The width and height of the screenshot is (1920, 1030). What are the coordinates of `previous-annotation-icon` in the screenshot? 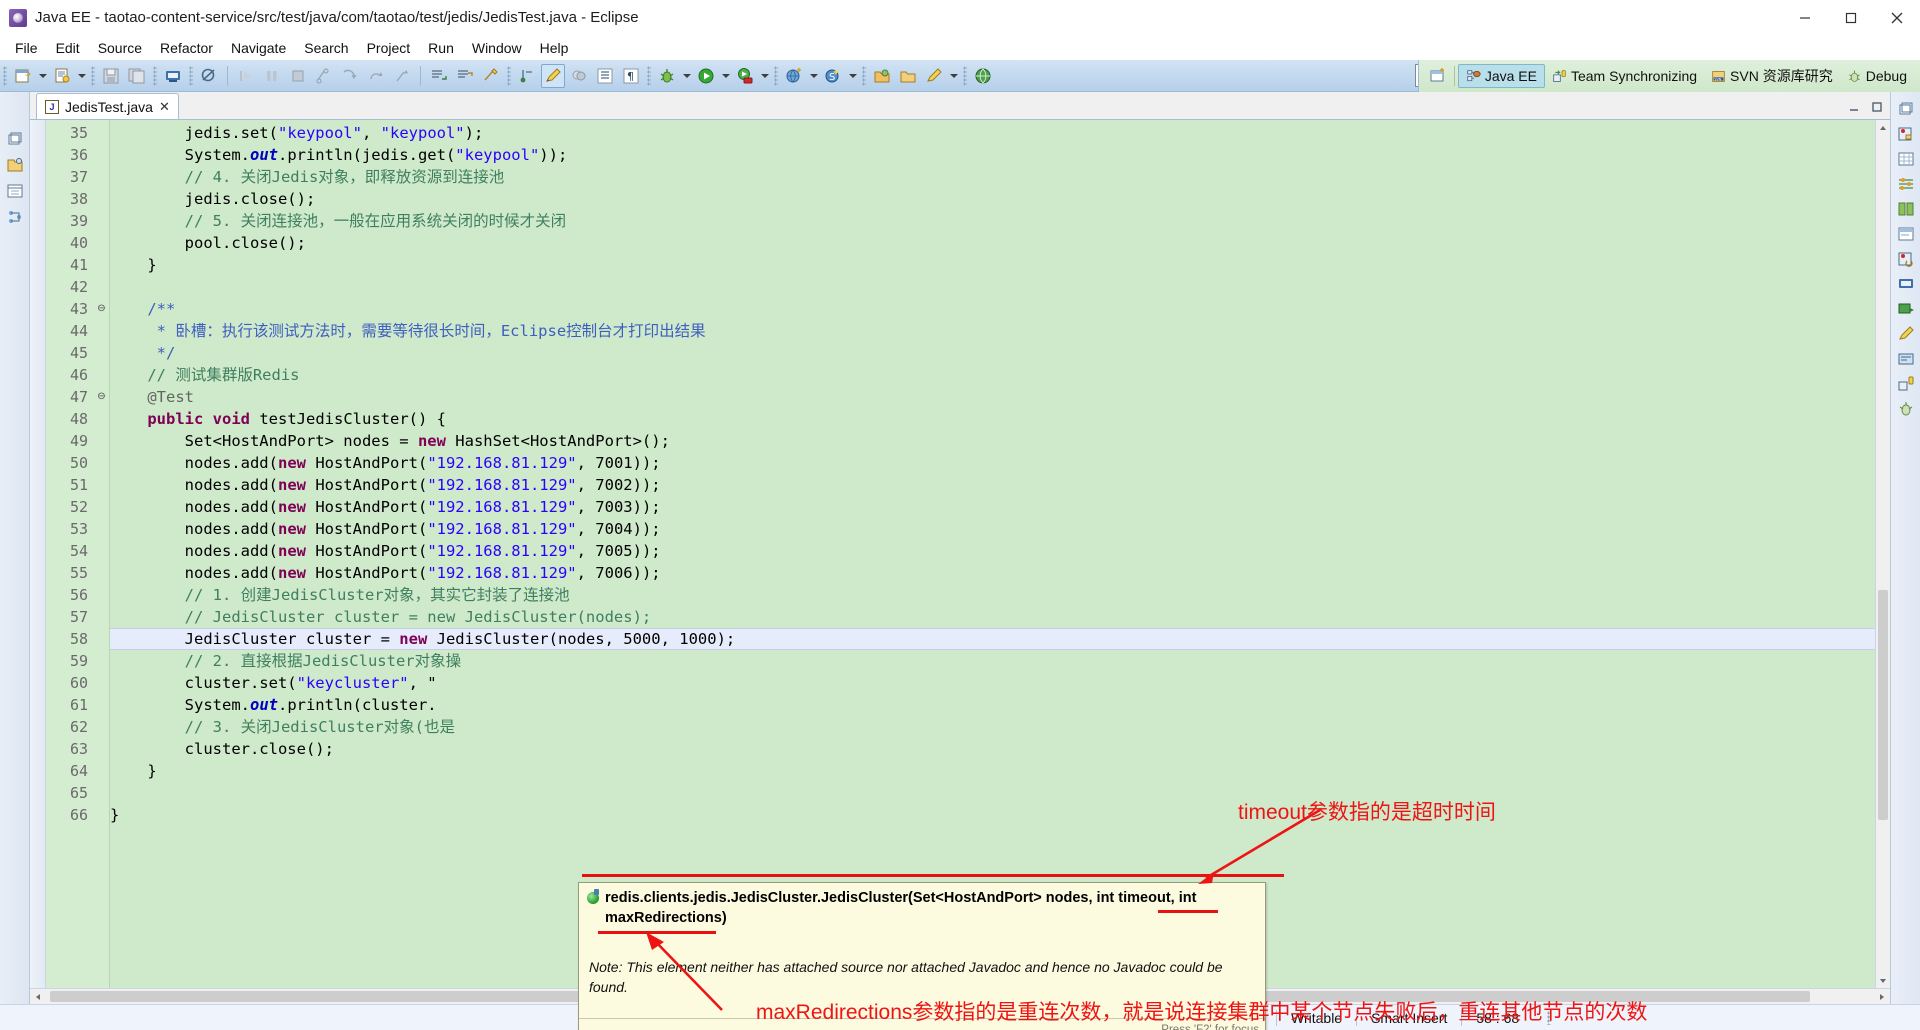 It's located at (465, 76).